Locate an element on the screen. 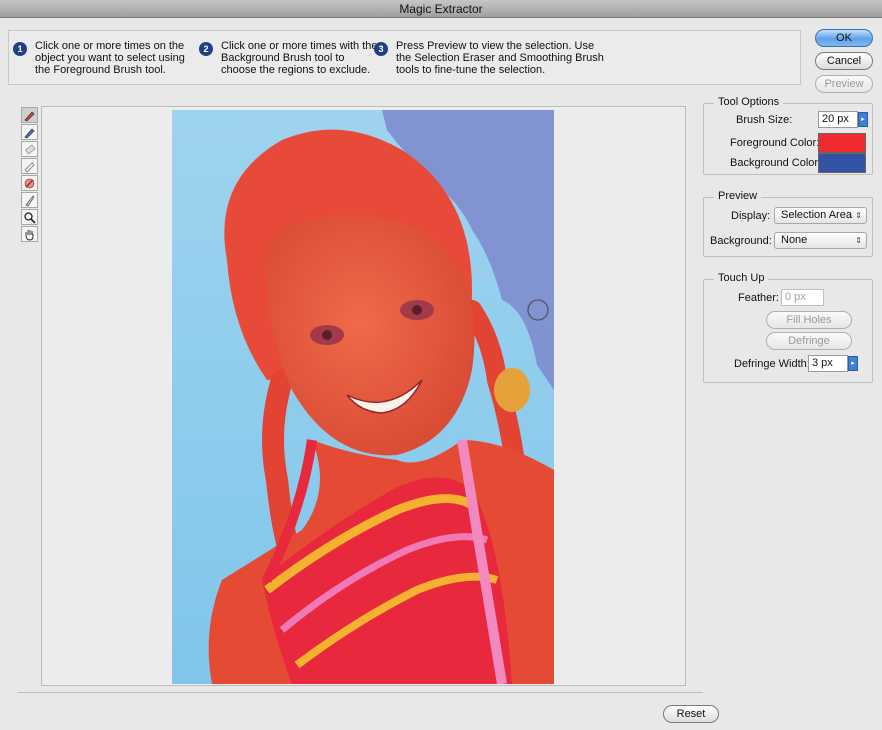 This screenshot has width=882, height=730. defringe-width-label: Defringe Width: is located at coordinates (772, 364).